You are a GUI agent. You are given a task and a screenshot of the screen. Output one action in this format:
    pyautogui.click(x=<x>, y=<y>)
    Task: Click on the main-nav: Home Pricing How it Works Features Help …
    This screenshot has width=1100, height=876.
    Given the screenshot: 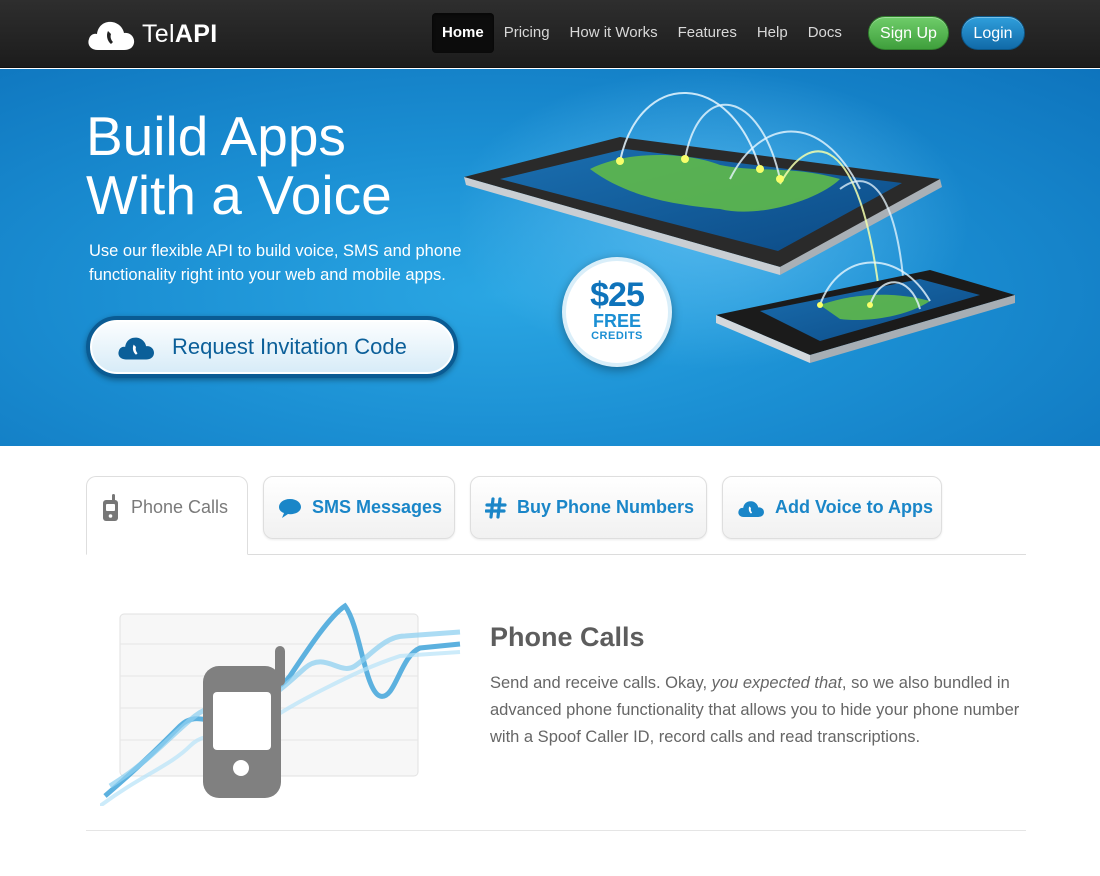 What is the action you would take?
    pyautogui.click(x=642, y=33)
    